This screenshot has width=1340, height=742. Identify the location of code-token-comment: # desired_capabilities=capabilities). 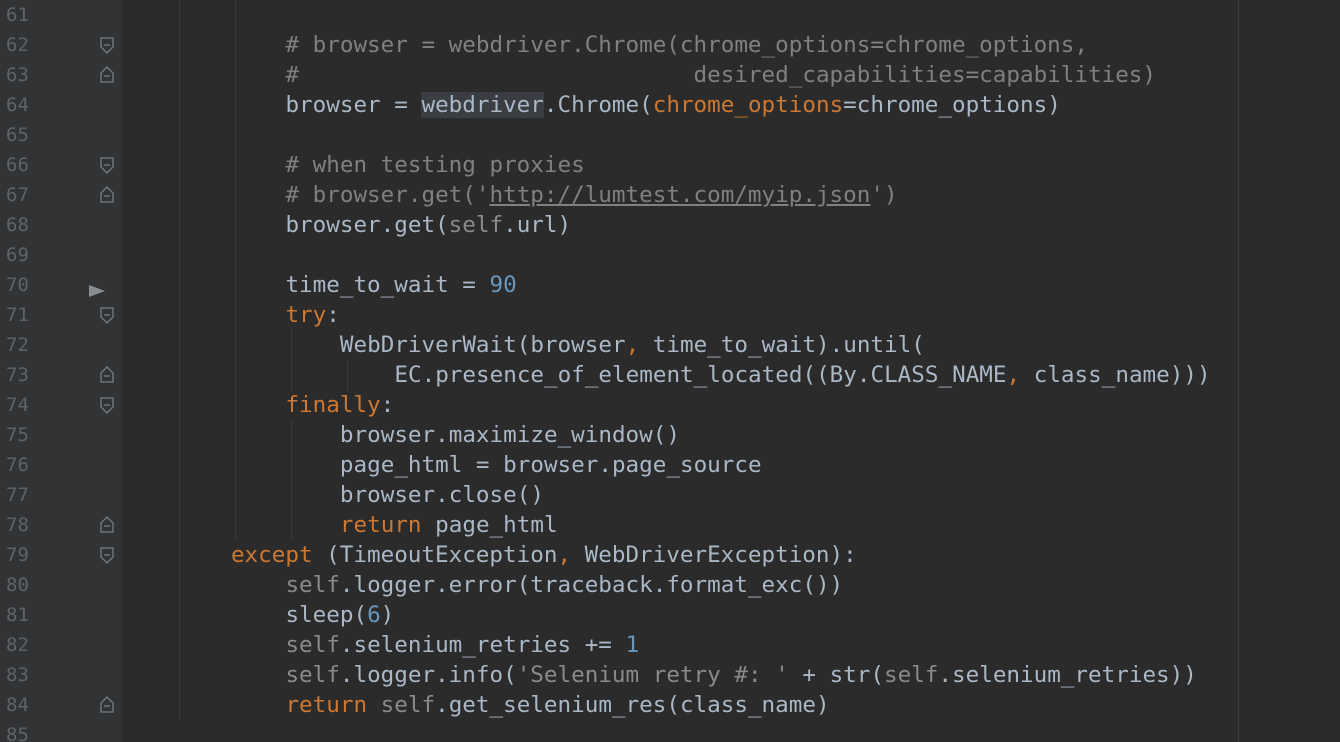
(721, 75).